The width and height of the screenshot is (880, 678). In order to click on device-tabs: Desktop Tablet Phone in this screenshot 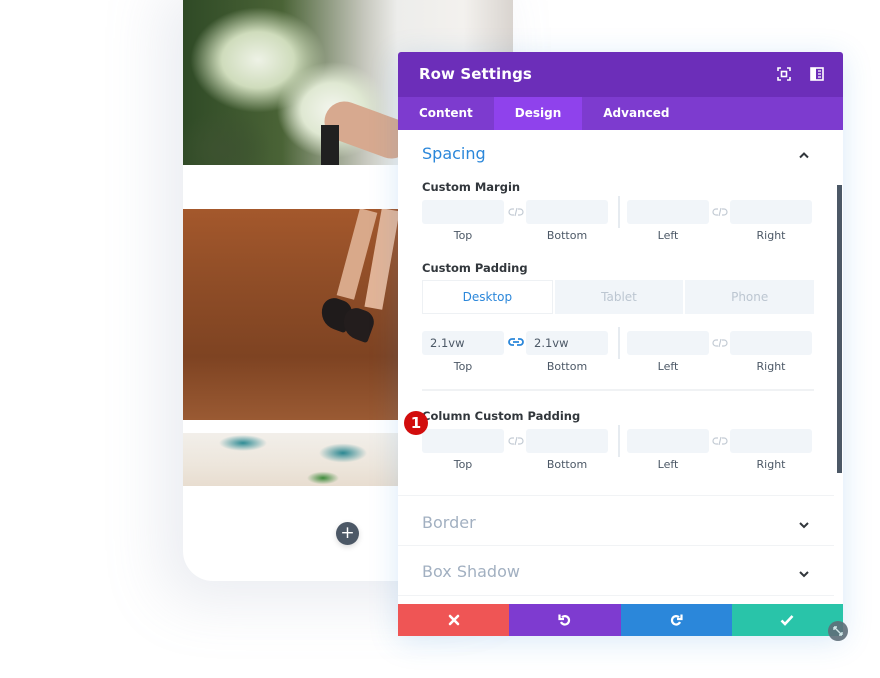, I will do `click(618, 297)`.